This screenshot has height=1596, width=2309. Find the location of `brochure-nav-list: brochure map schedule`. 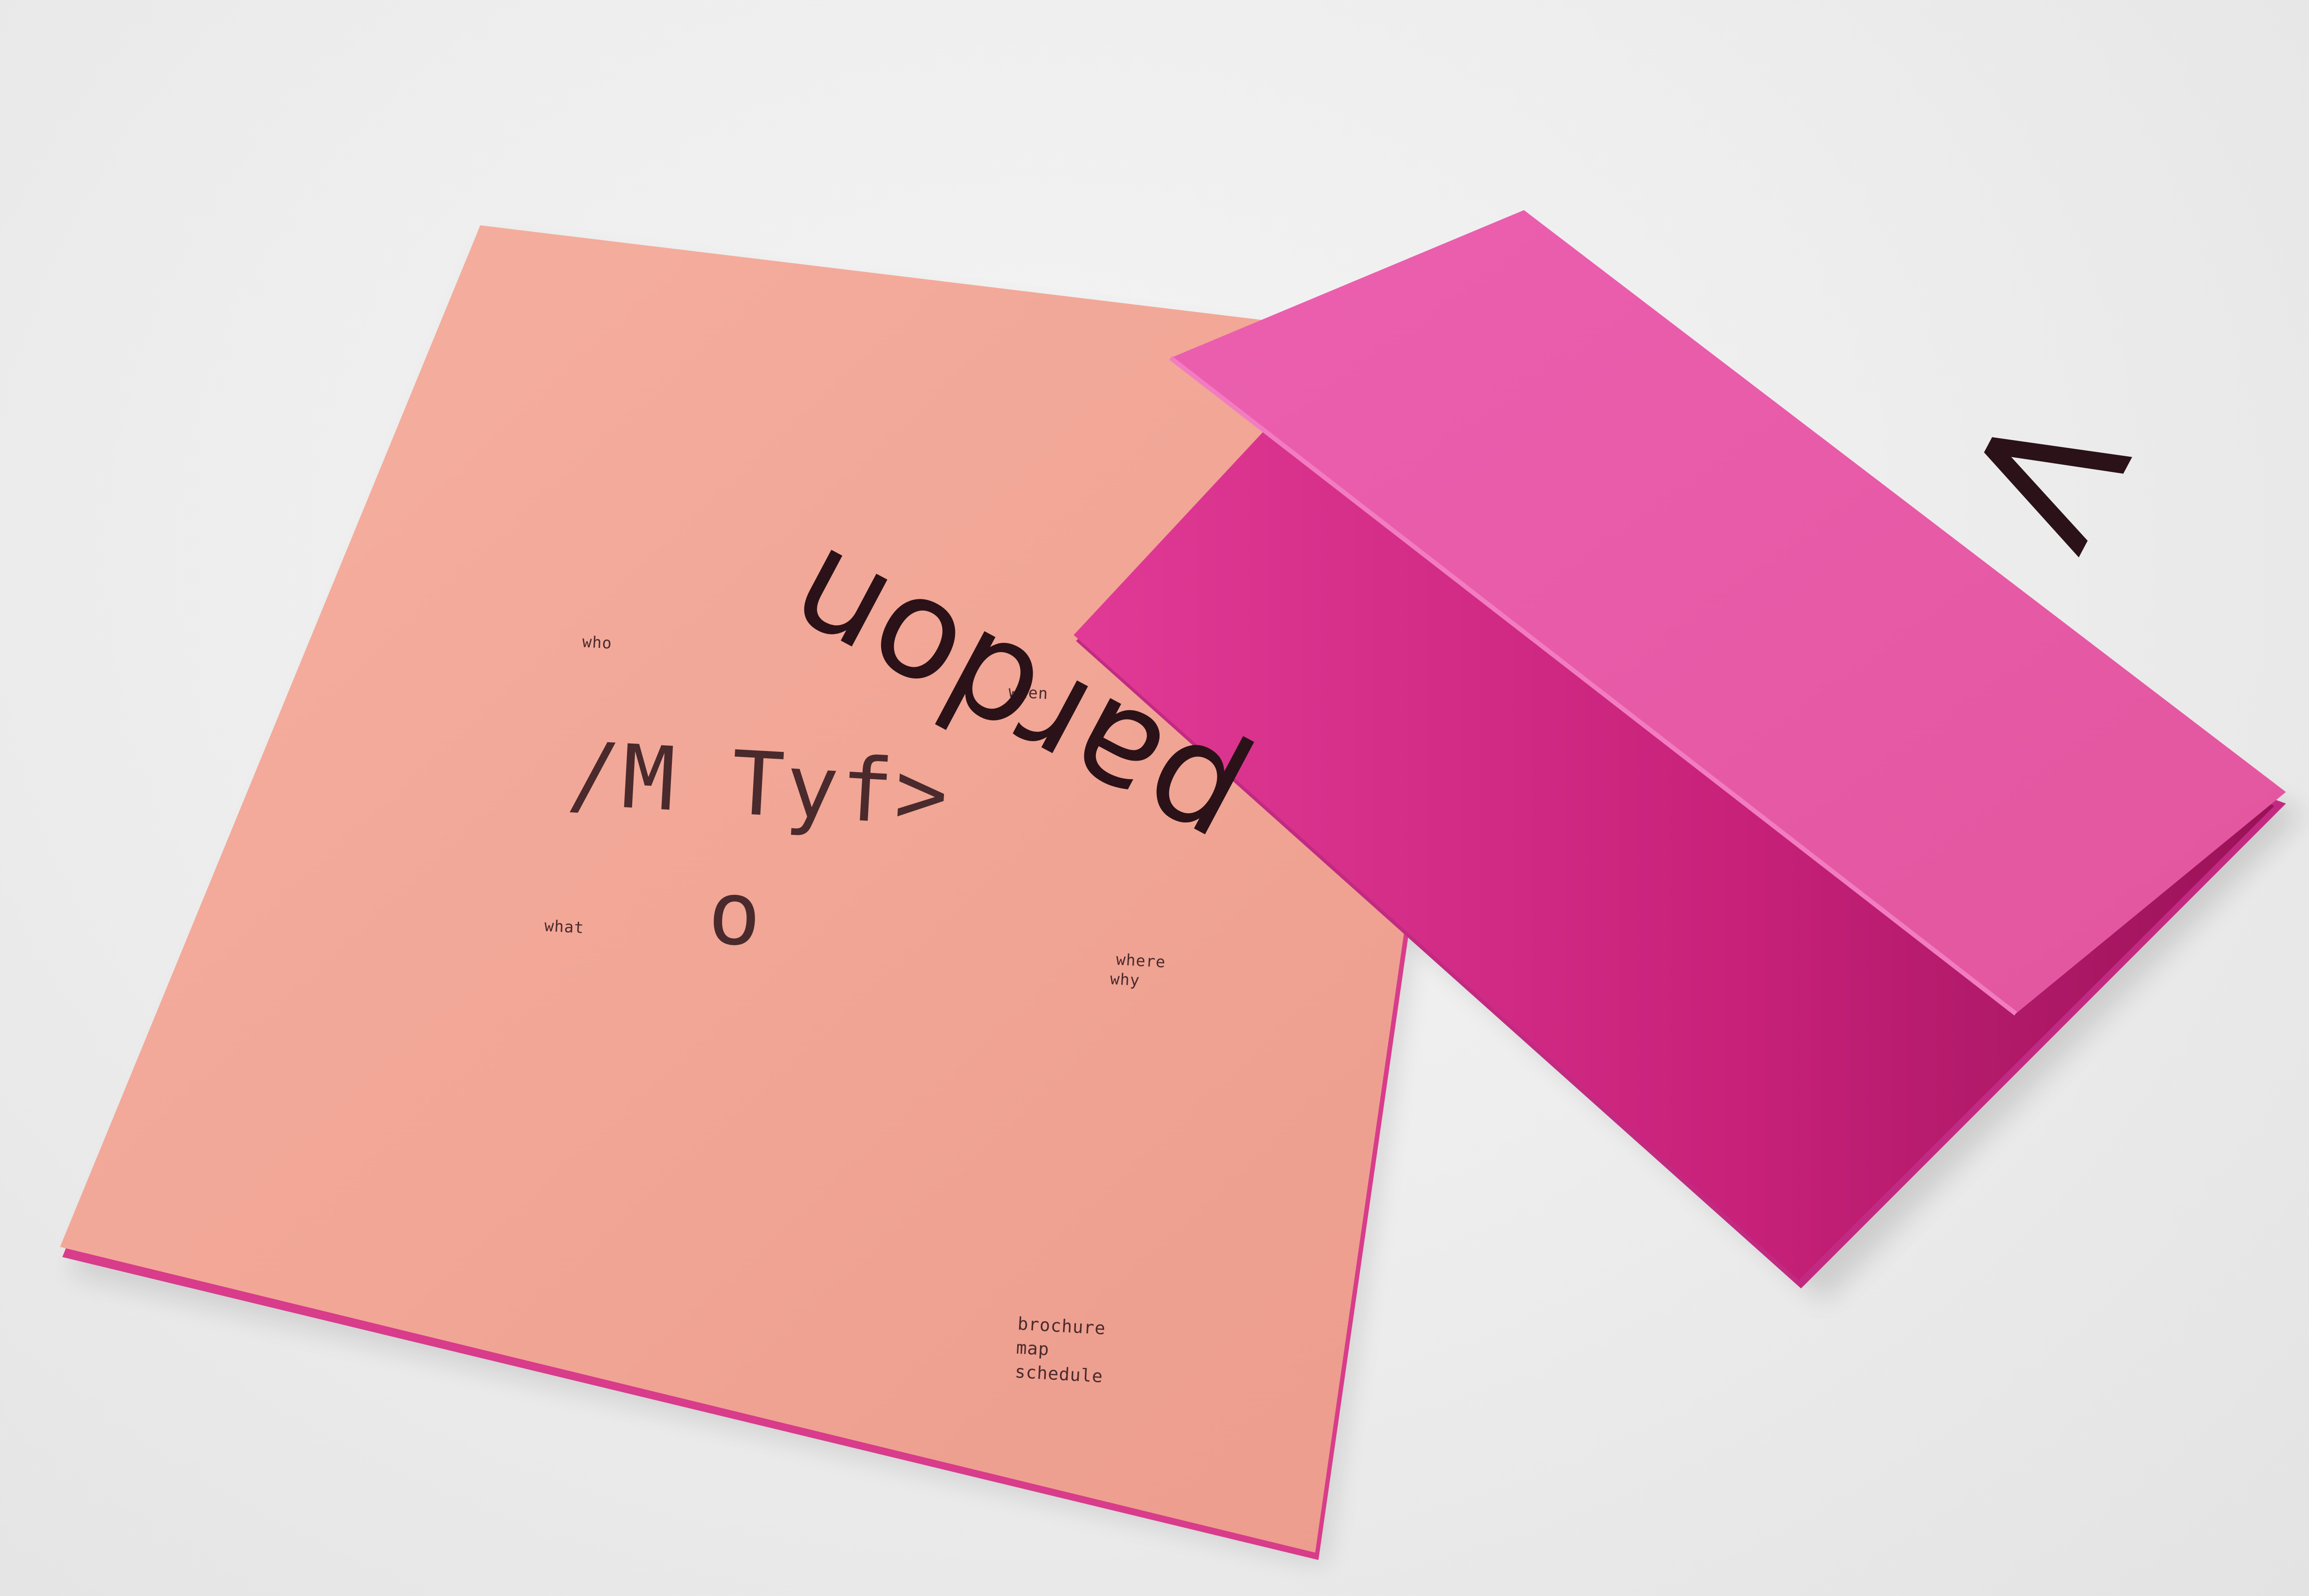

brochure-nav-list: brochure map schedule is located at coordinates (1060, 1350).